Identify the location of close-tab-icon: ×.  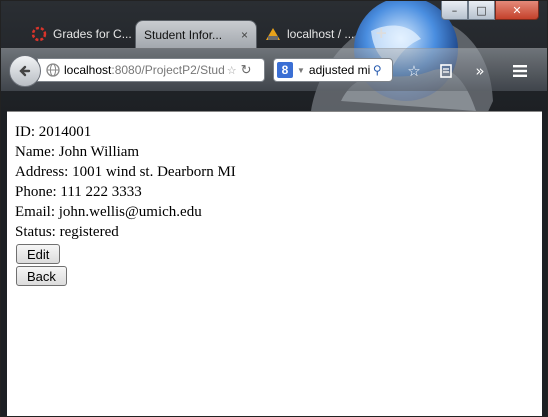
(242, 35).